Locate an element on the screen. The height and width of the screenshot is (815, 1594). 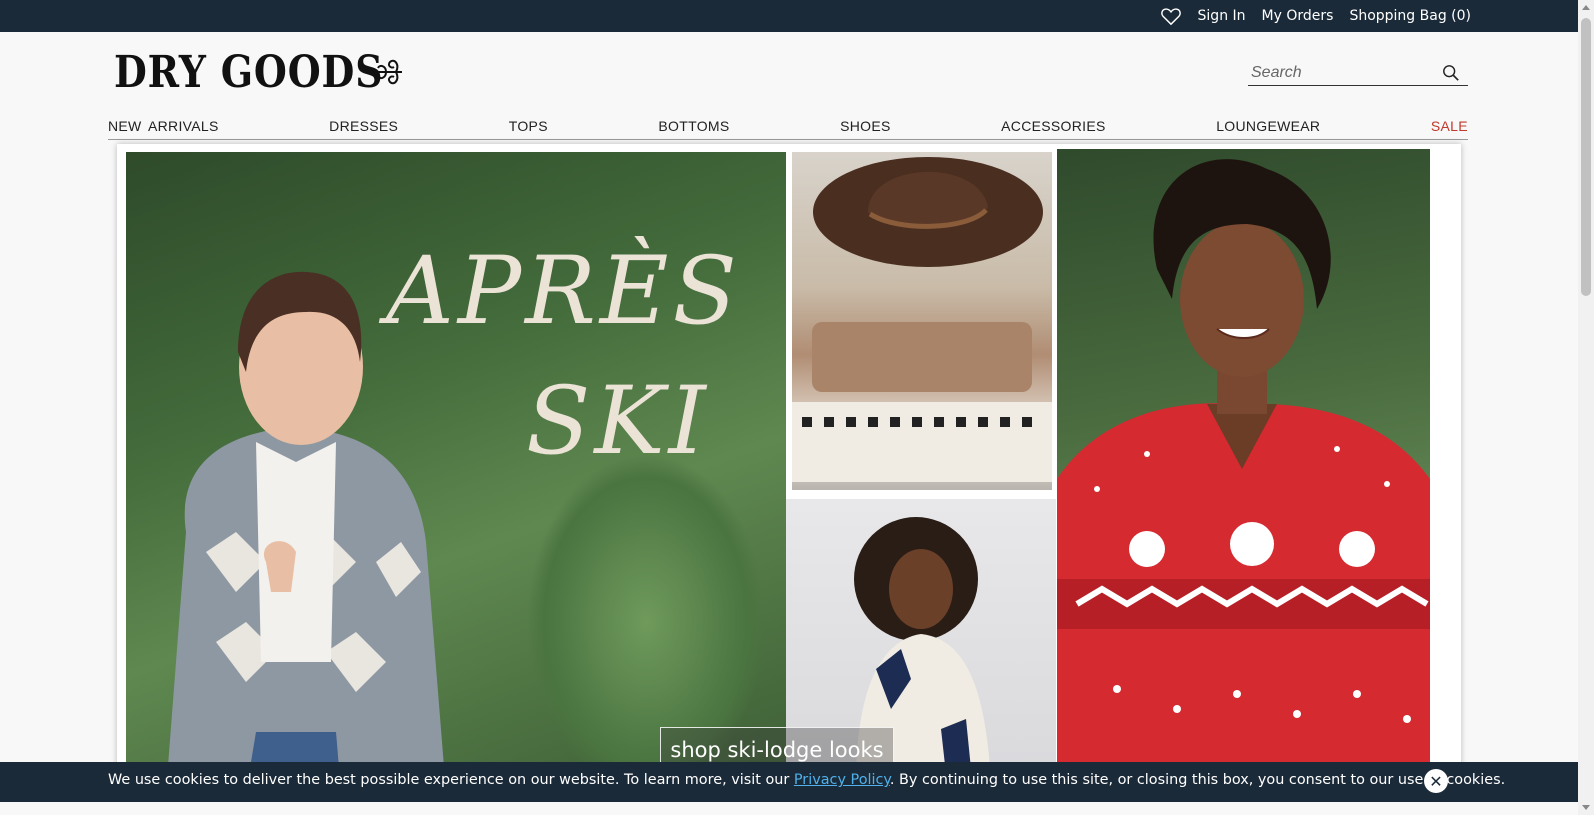
privacy-policy-link: Privacy Policy is located at coordinates (842, 780).